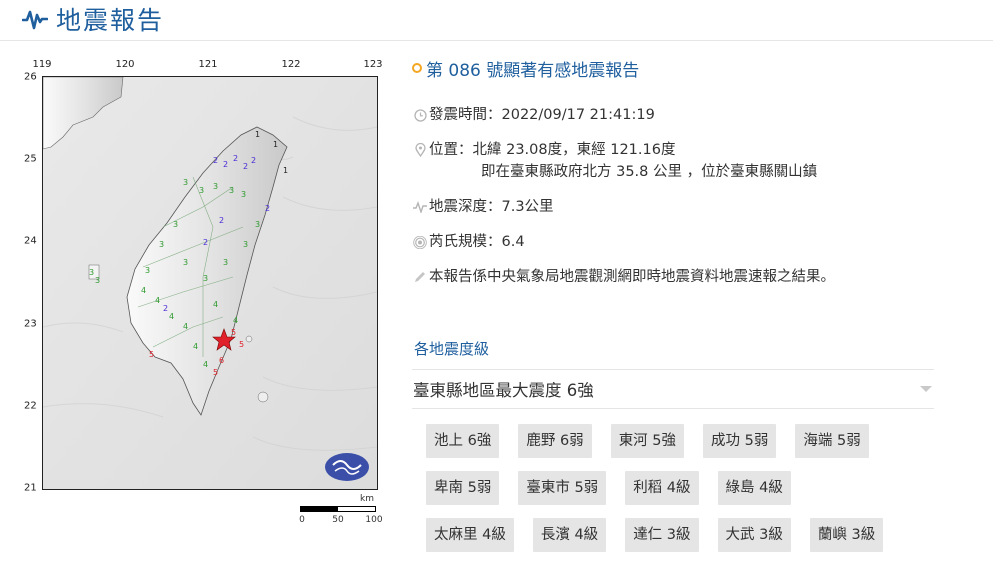  What do you see at coordinates (754, 488) in the screenshot?
I see `intensity-chip: 綠島 4級` at bounding box center [754, 488].